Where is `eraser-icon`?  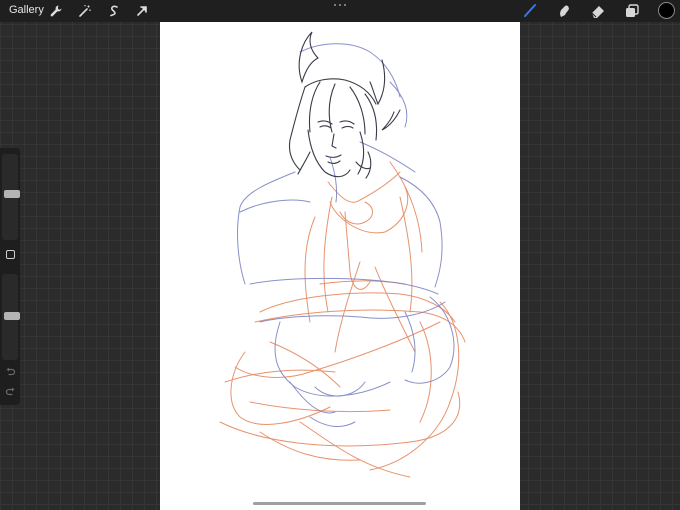 eraser-icon is located at coordinates (598, 11).